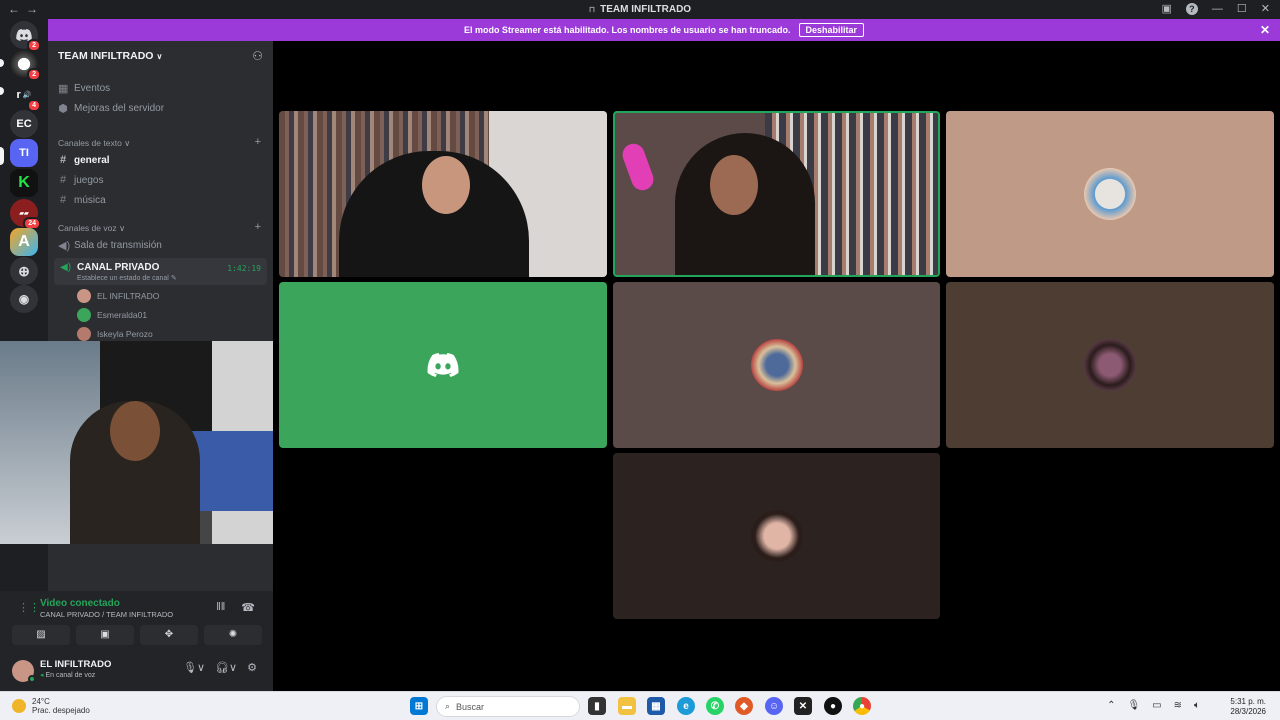 Image resolution: width=1280 pixels, height=720 pixels. What do you see at coordinates (51, 706) in the screenshot?
I see `weather-widget: 24°C Prac. despejado` at bounding box center [51, 706].